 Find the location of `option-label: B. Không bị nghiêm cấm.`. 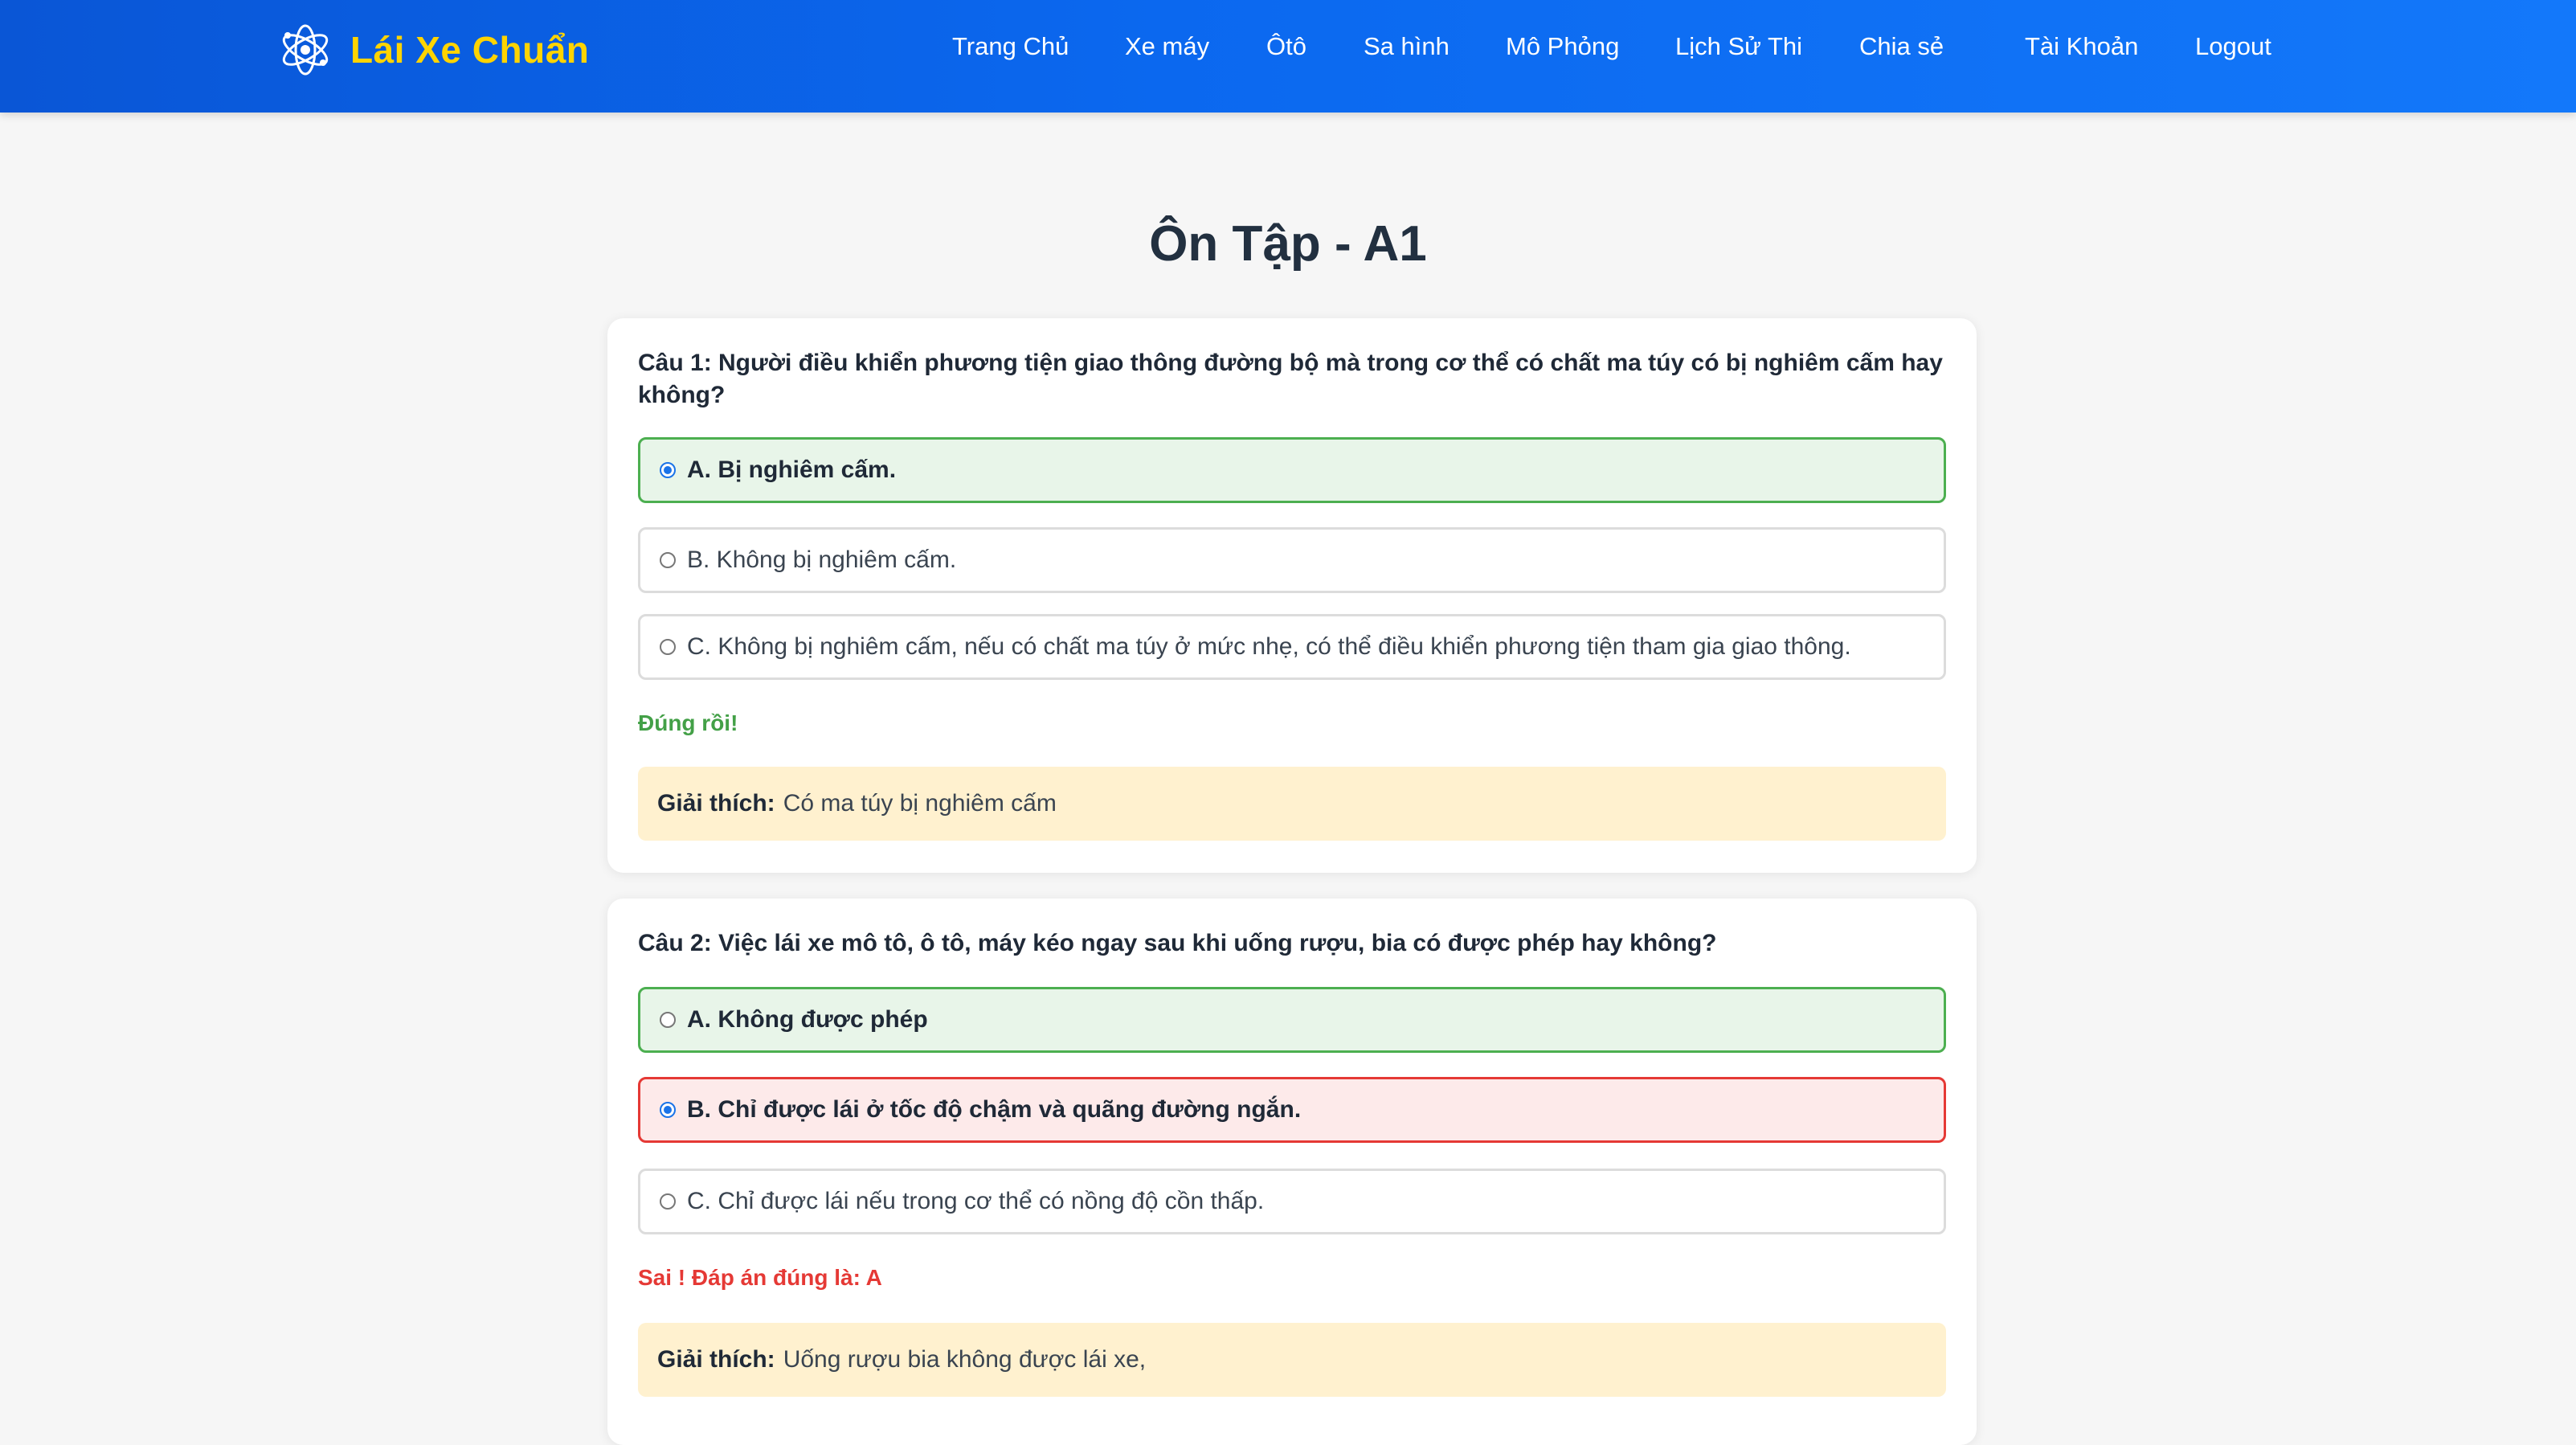

option-label: B. Không bị nghiêm cấm. is located at coordinates (822, 559).